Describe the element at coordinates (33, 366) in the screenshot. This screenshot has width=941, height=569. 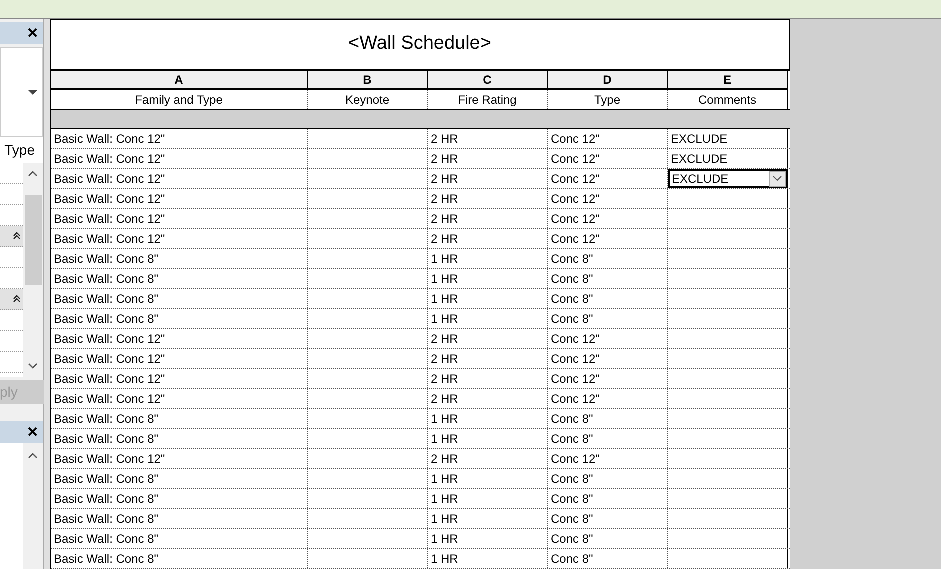
I see `scroll-down-icon` at that location.